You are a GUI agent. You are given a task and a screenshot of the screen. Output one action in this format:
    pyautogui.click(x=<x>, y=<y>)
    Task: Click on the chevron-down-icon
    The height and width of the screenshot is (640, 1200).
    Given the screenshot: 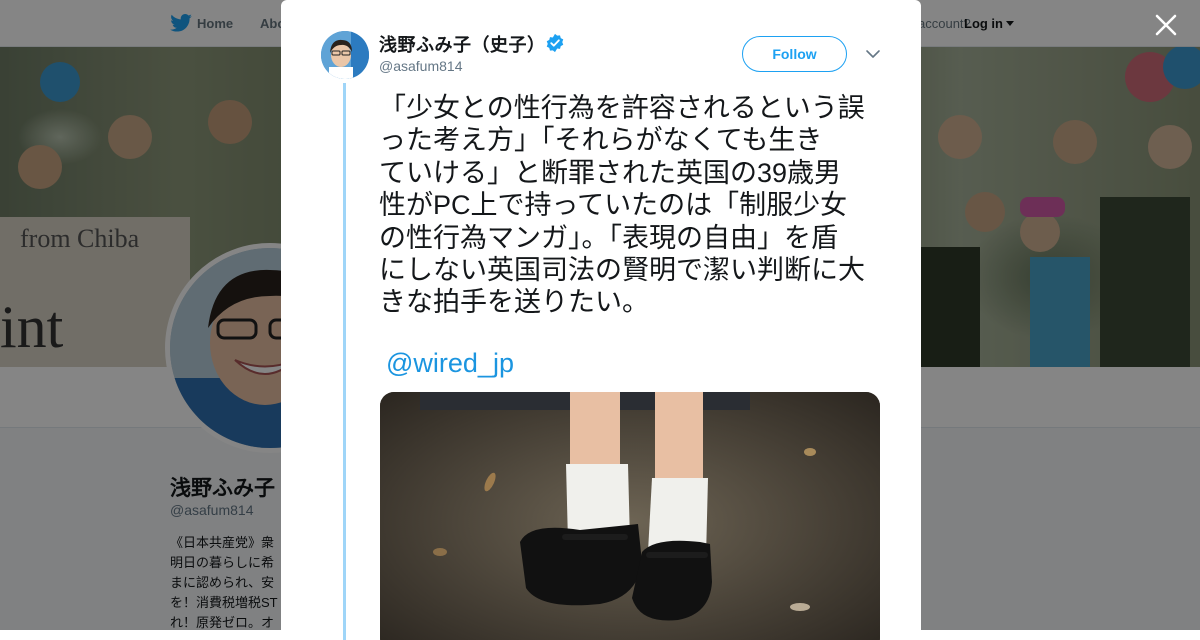 What is the action you would take?
    pyautogui.click(x=873, y=54)
    